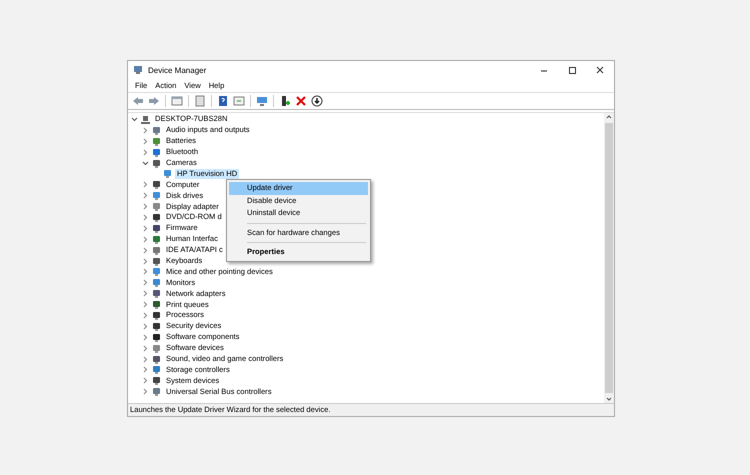  What do you see at coordinates (200, 101) in the screenshot?
I see `sheet-icon` at bounding box center [200, 101].